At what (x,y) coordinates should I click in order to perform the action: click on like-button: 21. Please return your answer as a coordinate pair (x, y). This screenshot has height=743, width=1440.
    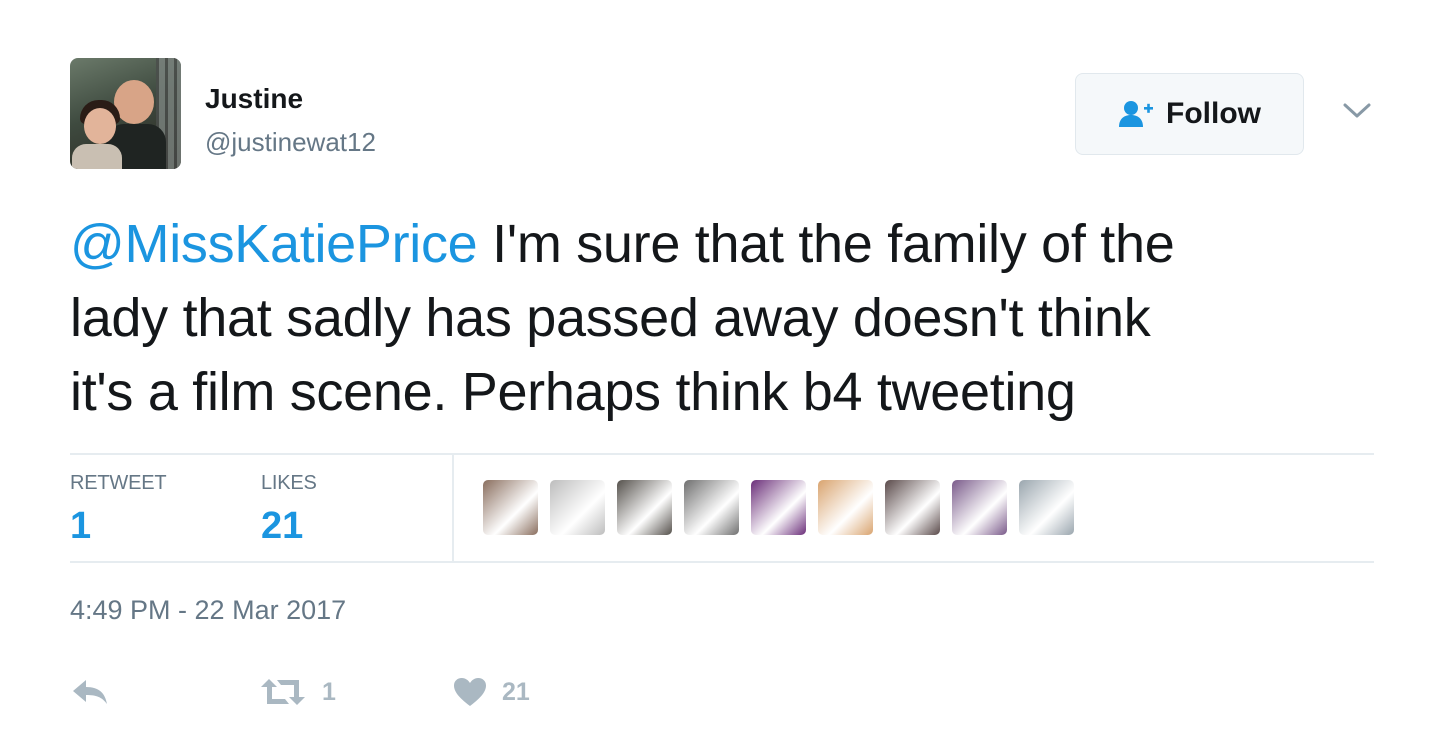
    Looking at the image, I should click on (491, 692).